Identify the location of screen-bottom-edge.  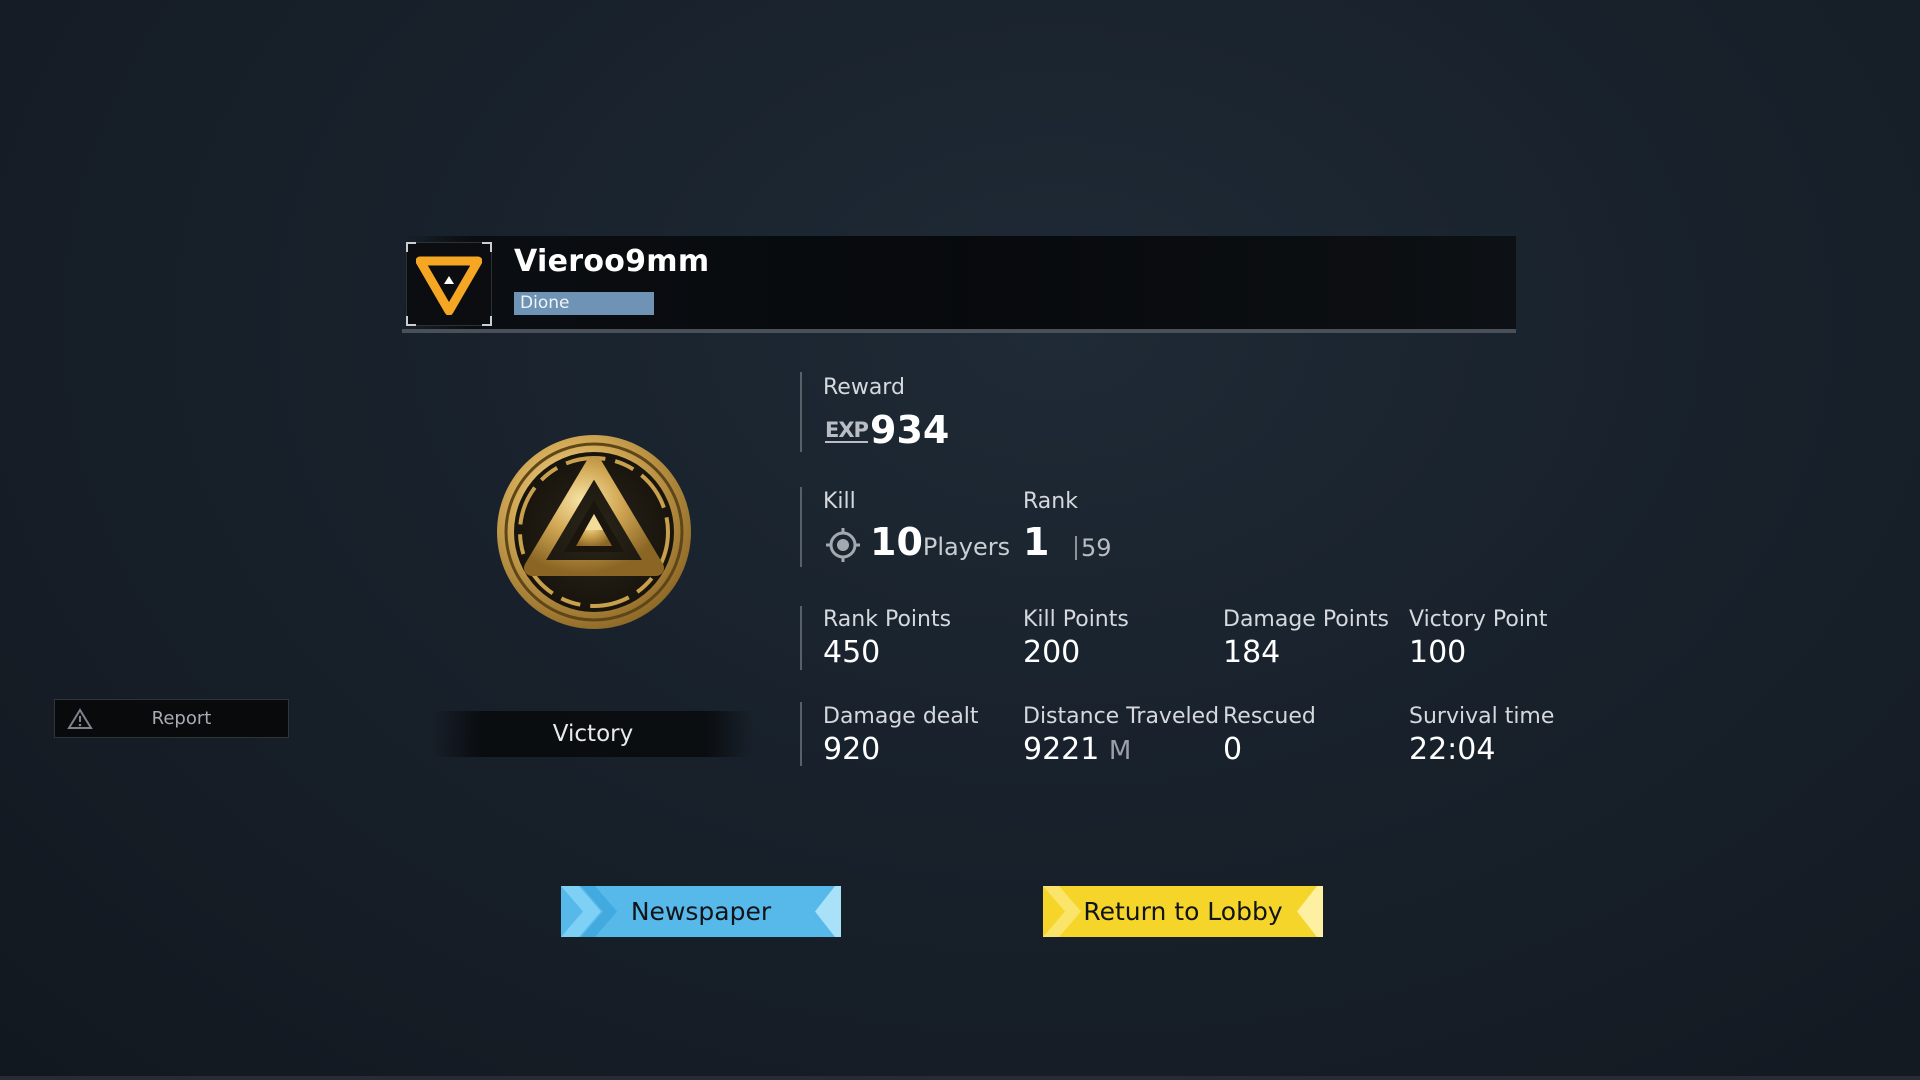
(960, 1078).